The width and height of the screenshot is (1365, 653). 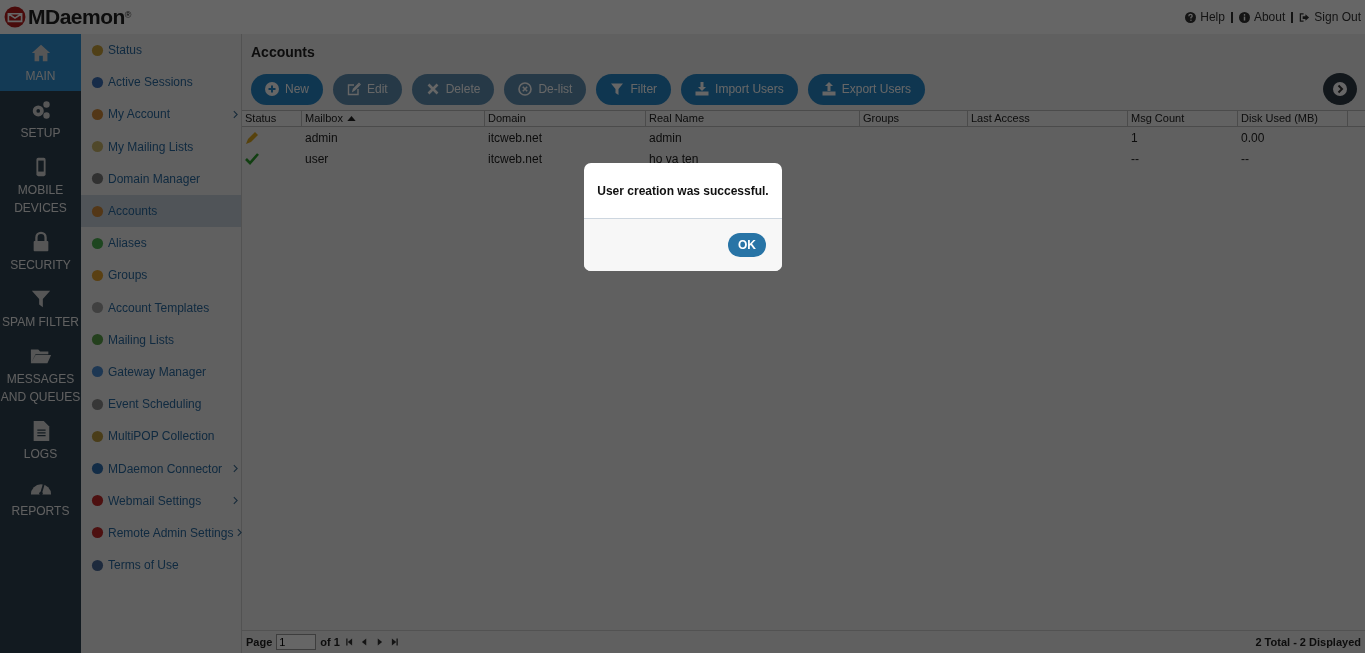 I want to click on toolbar-button: New, so click(x=287, y=89).